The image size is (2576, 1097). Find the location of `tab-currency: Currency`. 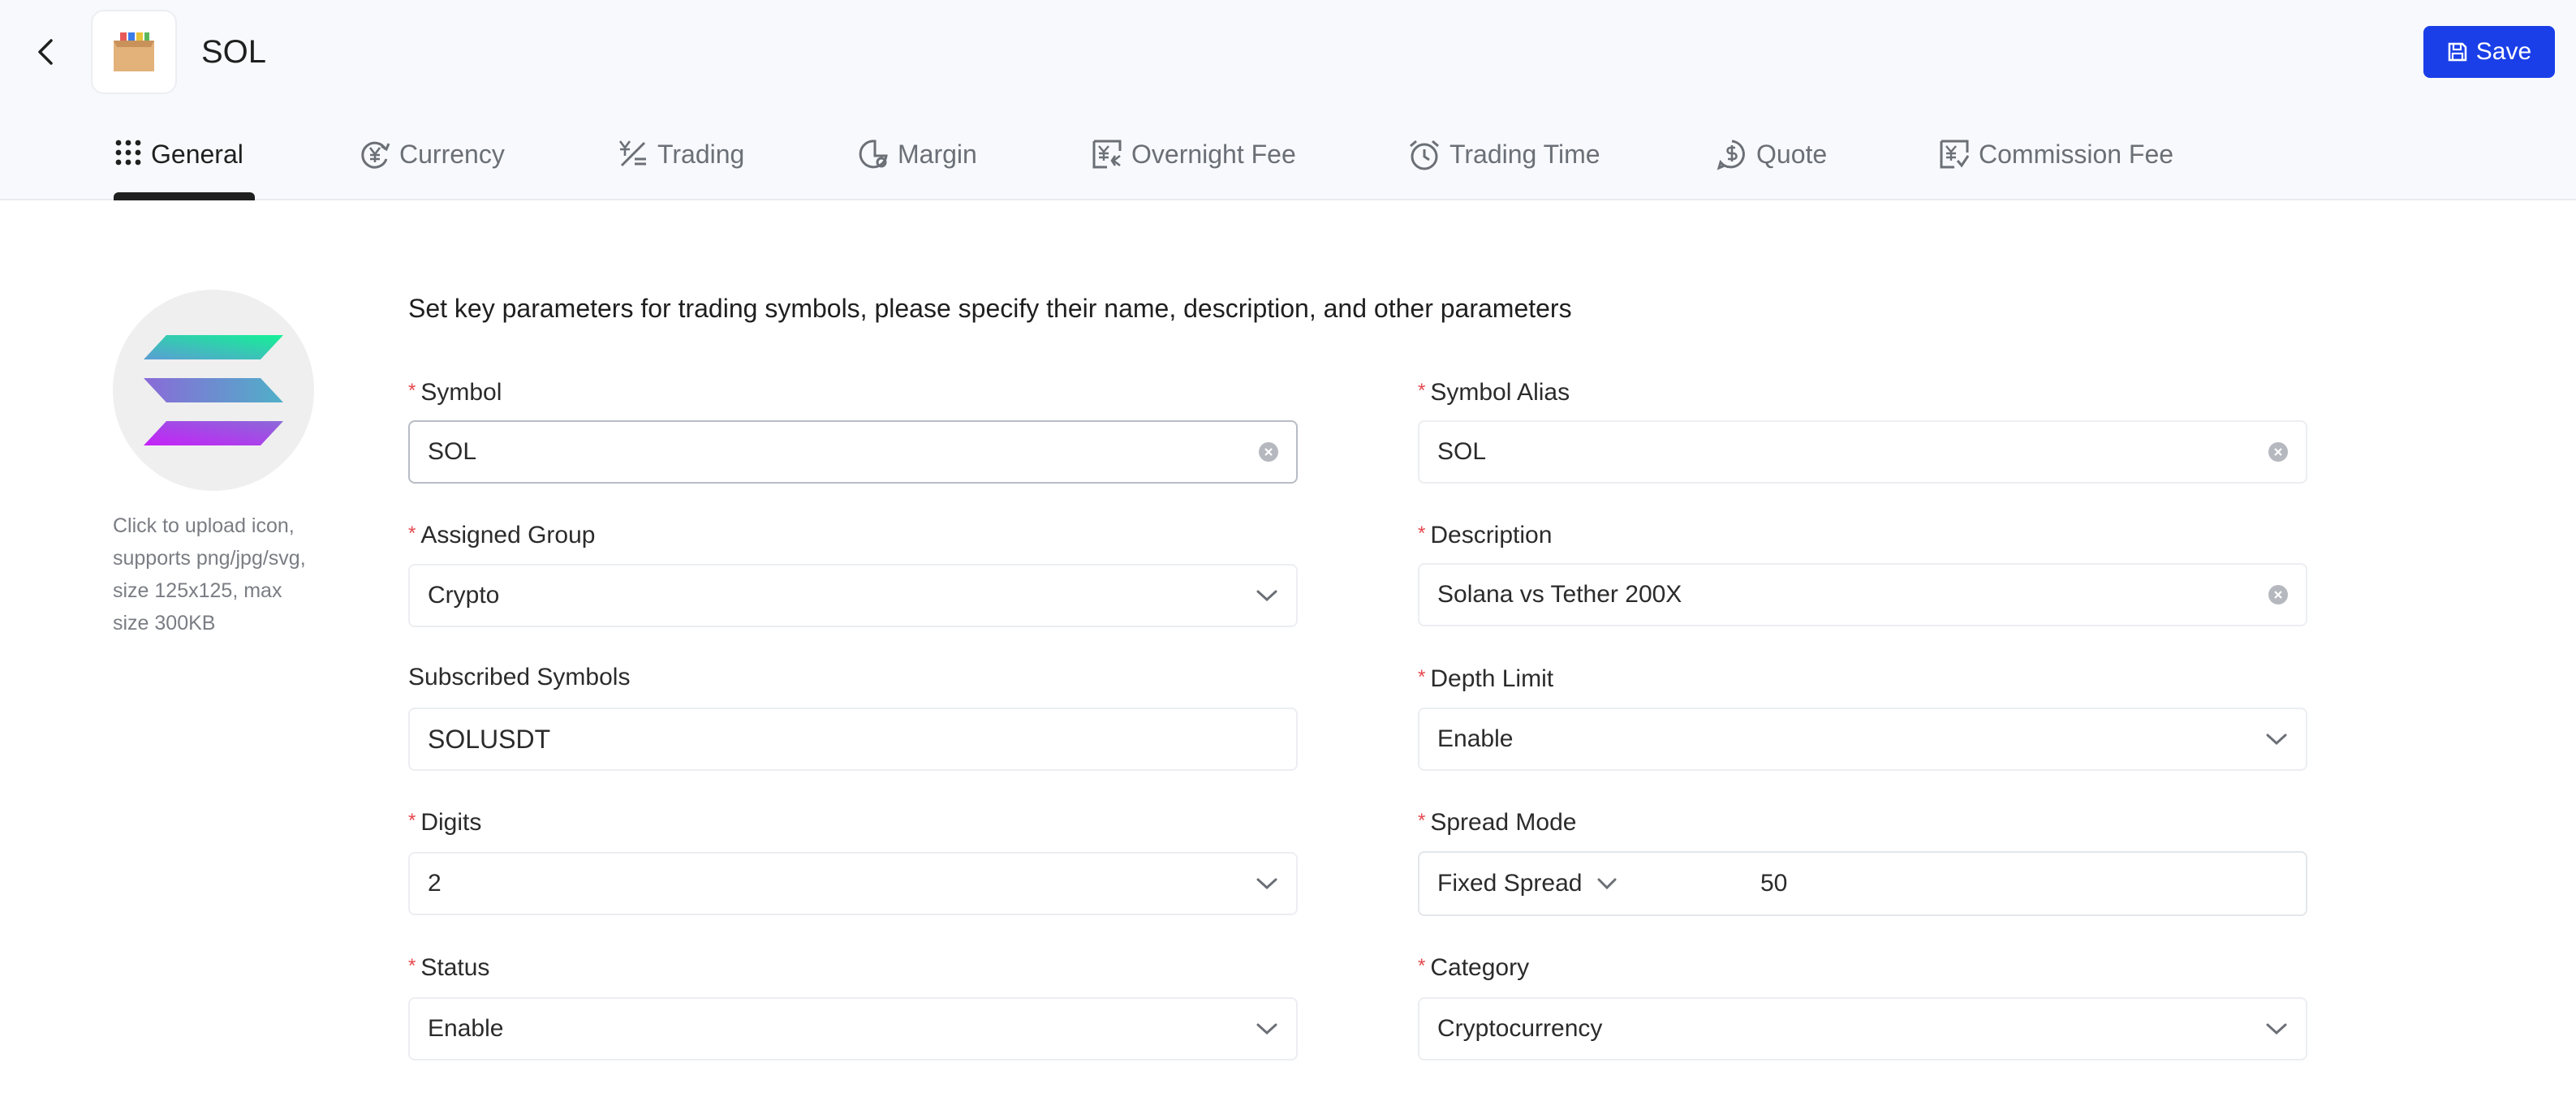

tab-currency: Currency is located at coordinates (432, 165).